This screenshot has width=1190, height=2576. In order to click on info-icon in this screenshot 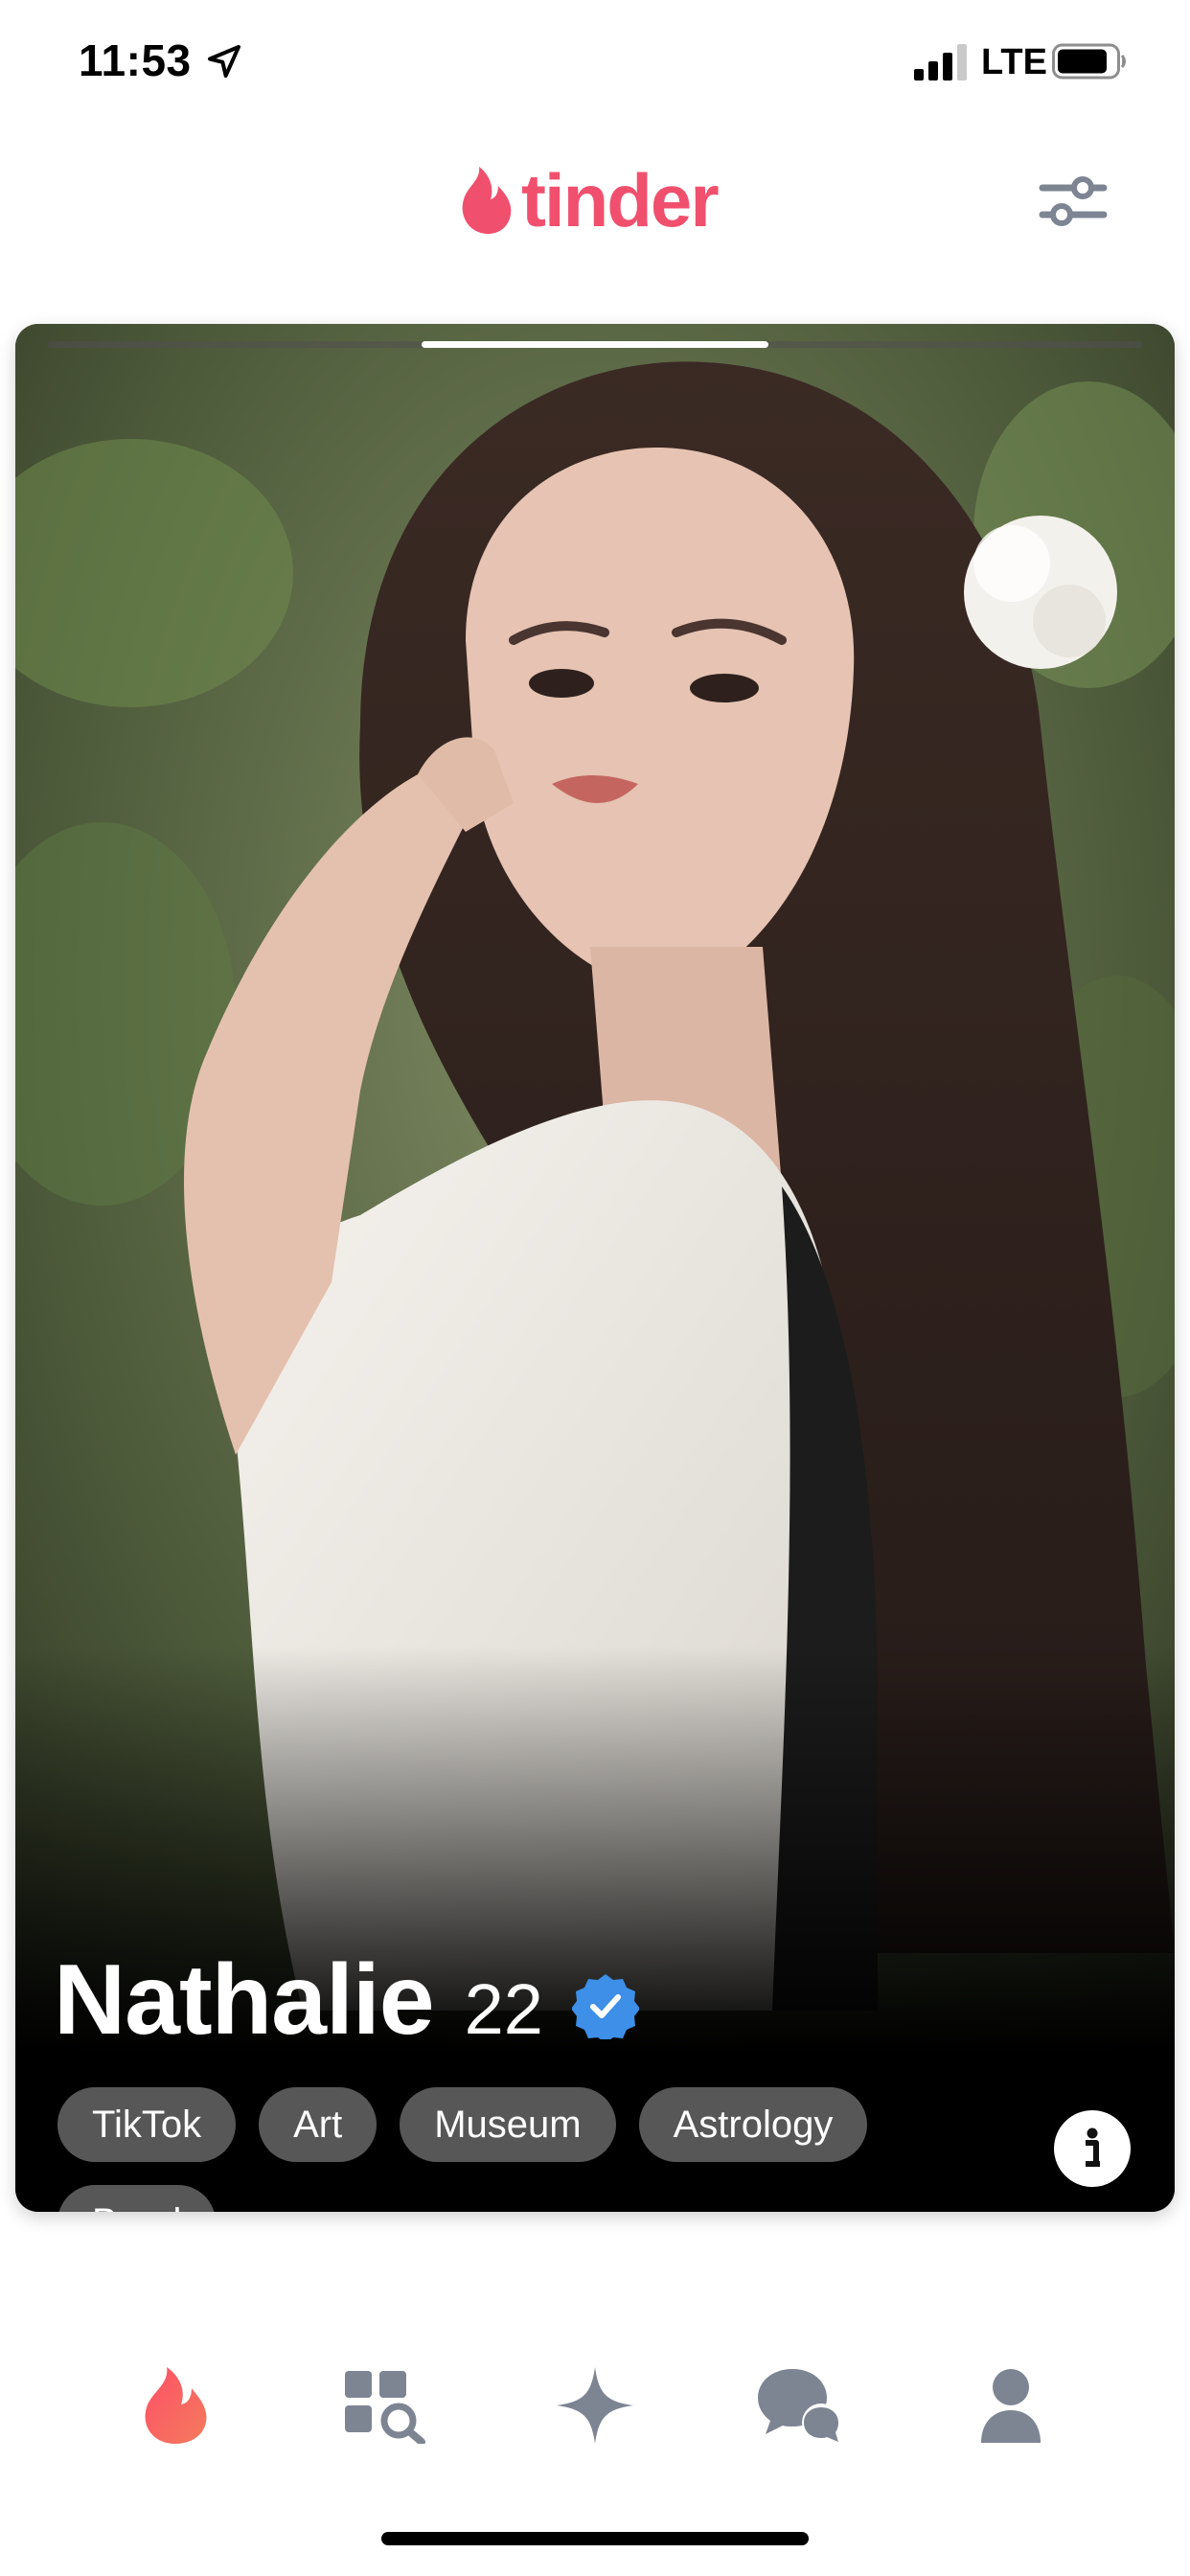, I will do `click(1093, 2147)`.